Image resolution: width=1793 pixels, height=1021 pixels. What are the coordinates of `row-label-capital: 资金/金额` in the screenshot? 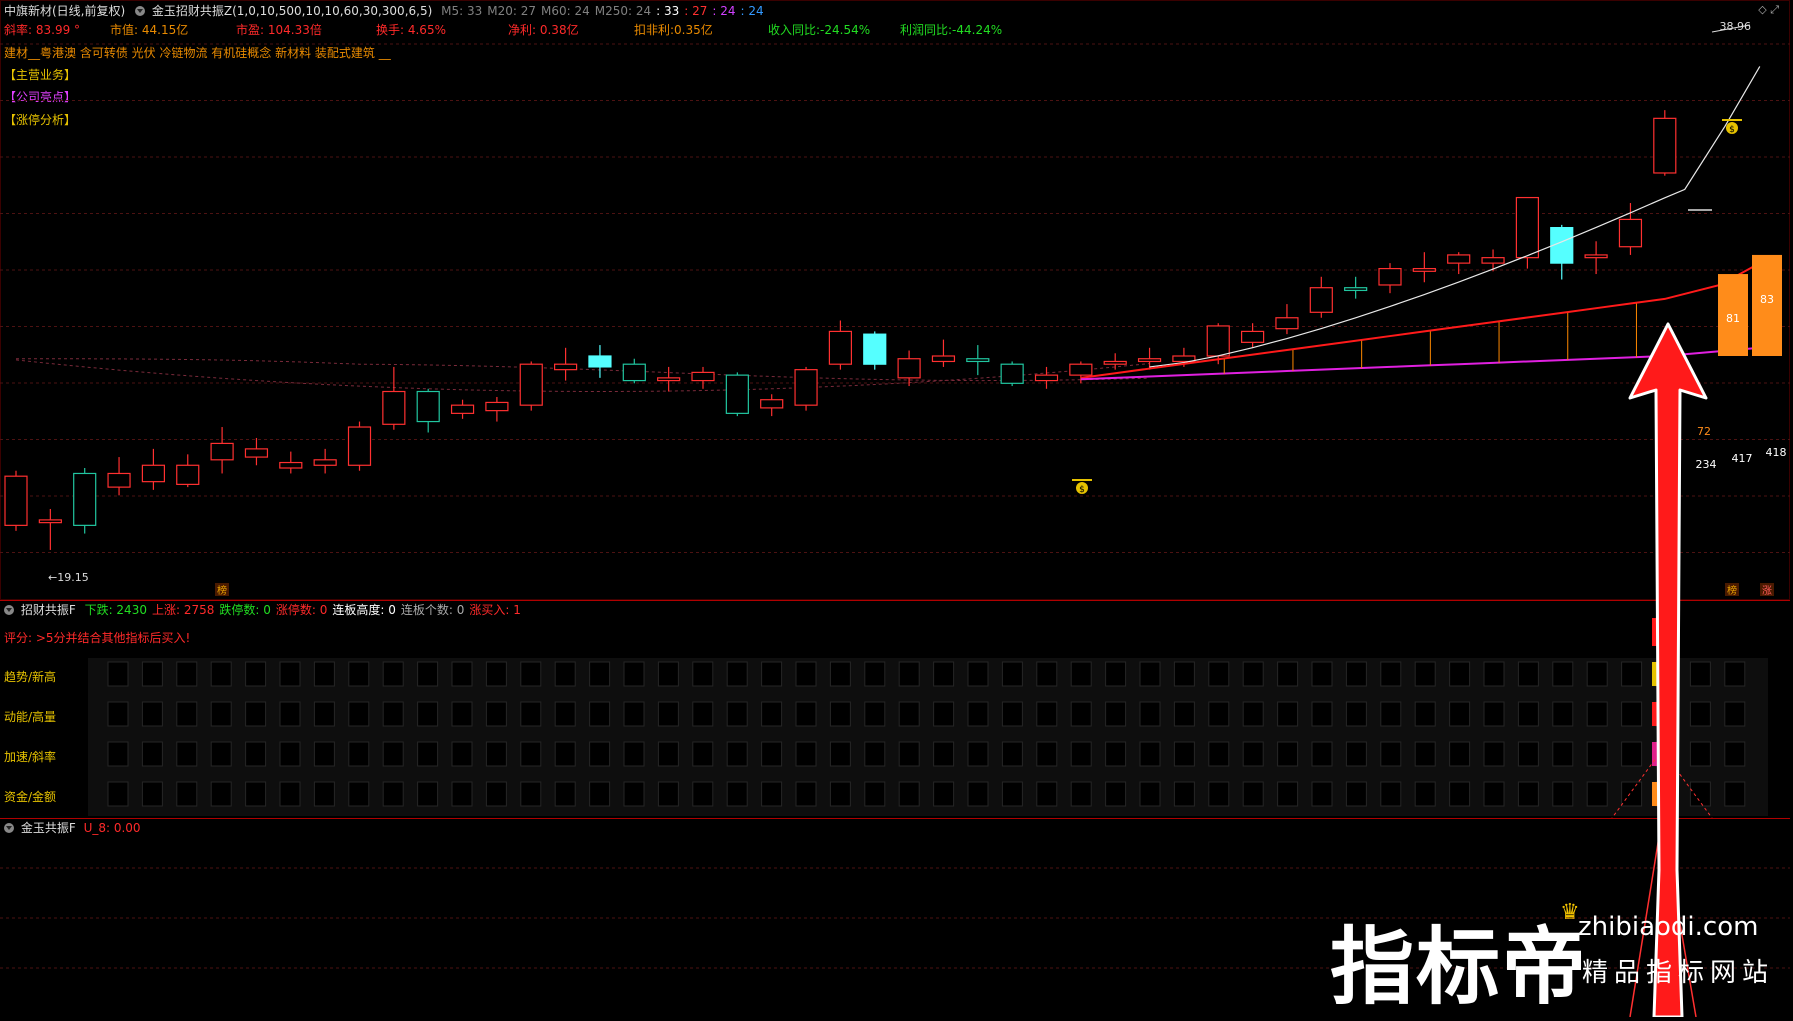 It's located at (30, 797).